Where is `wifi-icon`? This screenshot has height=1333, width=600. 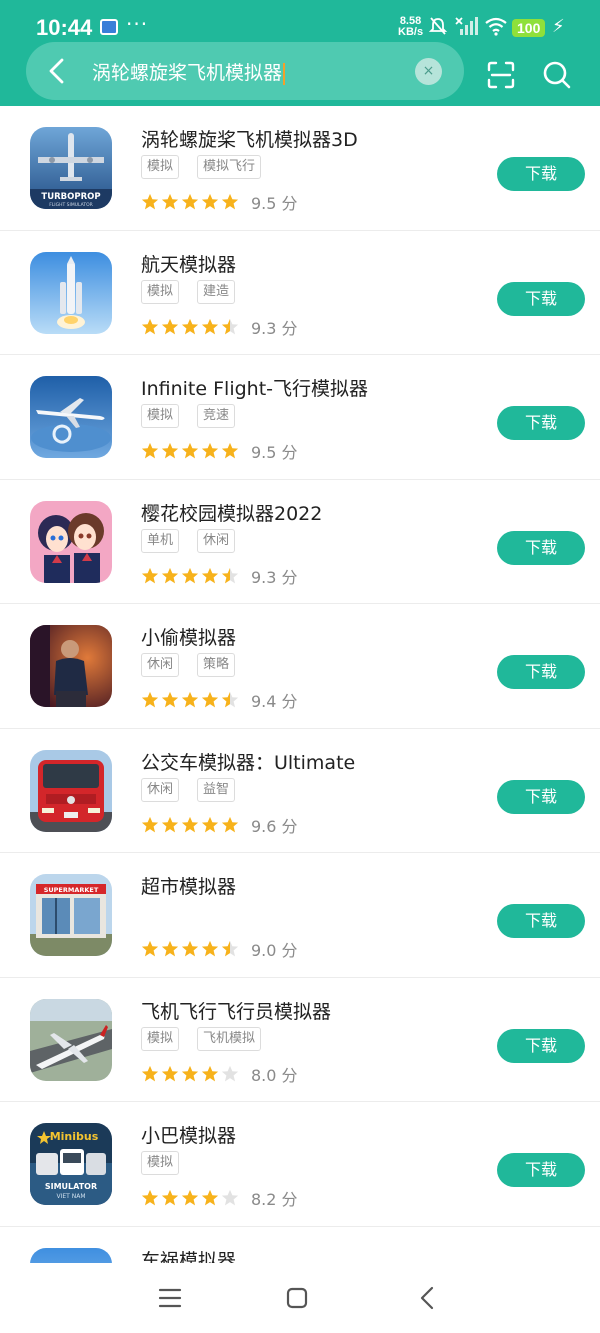
wifi-icon is located at coordinates (496, 26).